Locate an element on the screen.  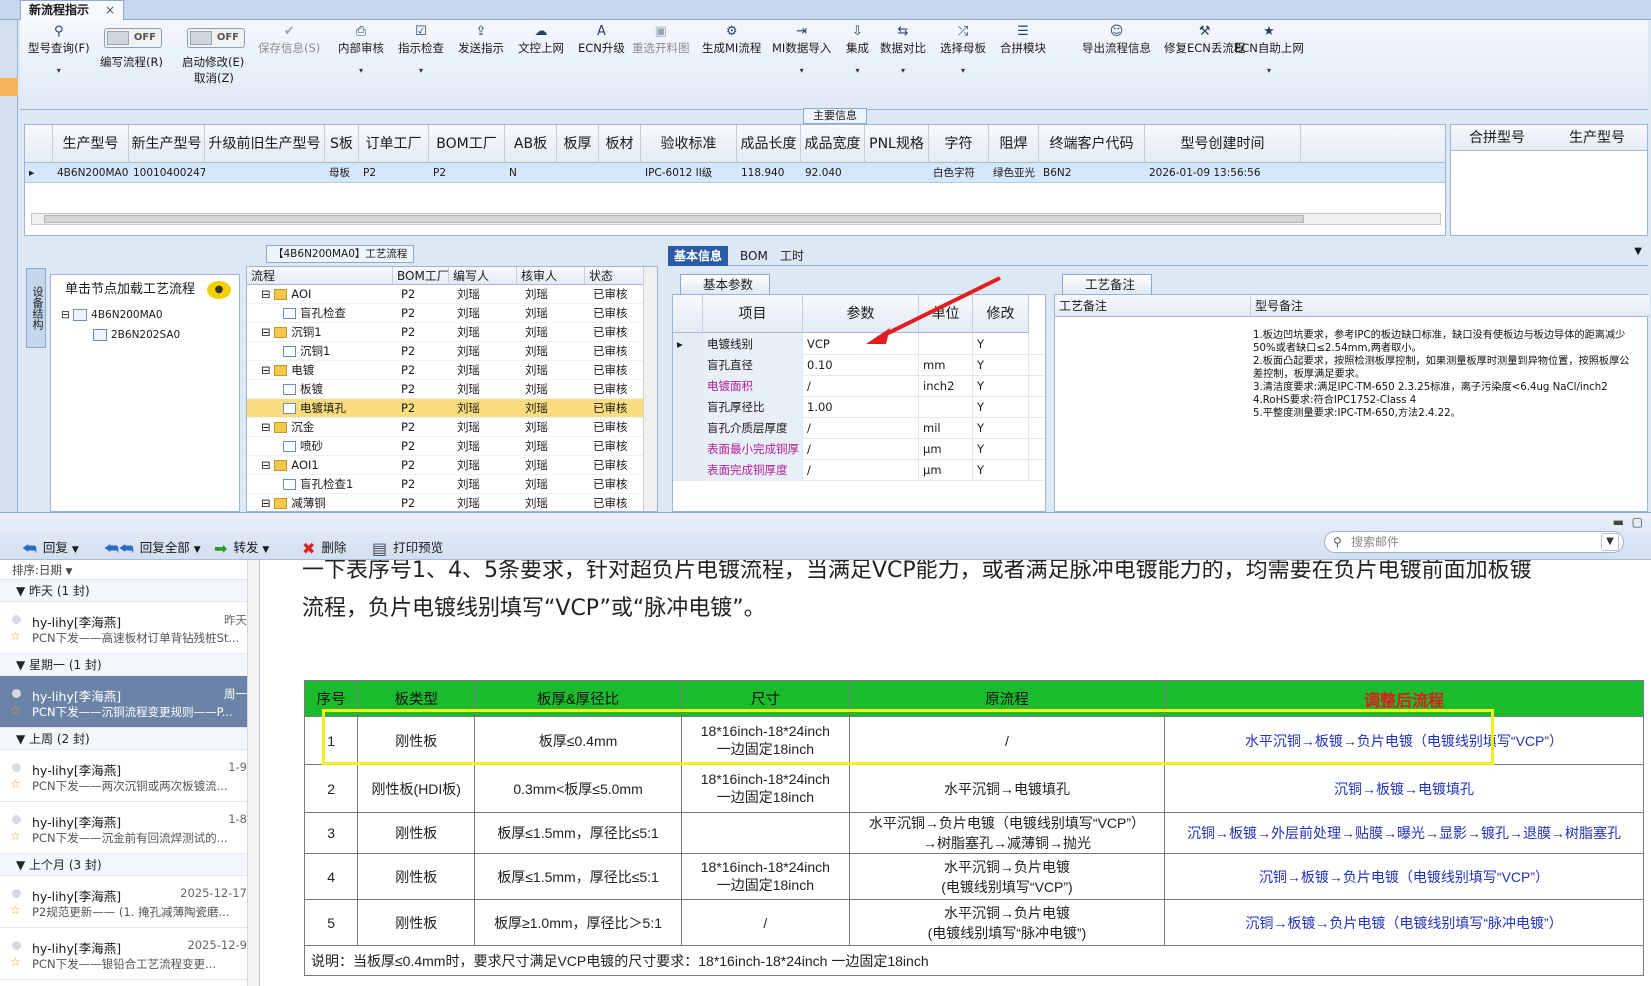
mail-group-header: ▼ 昨天 (1 封) is located at coordinates (129, 591).